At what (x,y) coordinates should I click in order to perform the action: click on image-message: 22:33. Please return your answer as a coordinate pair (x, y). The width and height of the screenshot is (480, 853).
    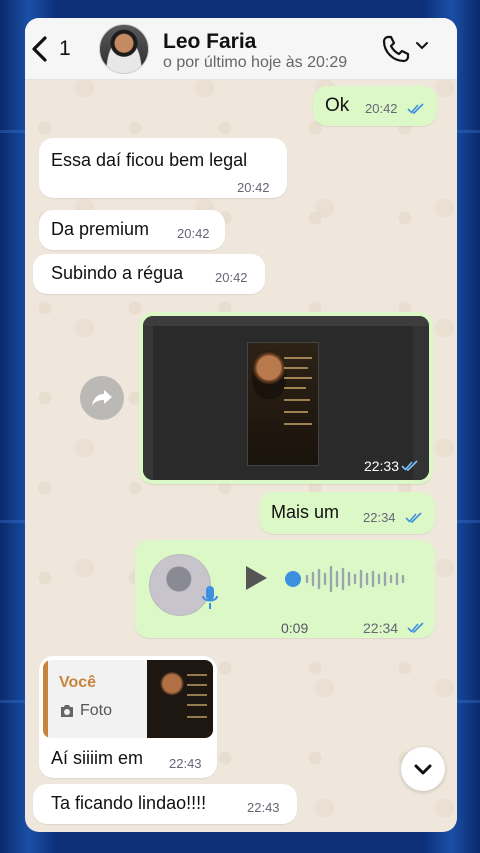
    Looking at the image, I should click on (286, 398).